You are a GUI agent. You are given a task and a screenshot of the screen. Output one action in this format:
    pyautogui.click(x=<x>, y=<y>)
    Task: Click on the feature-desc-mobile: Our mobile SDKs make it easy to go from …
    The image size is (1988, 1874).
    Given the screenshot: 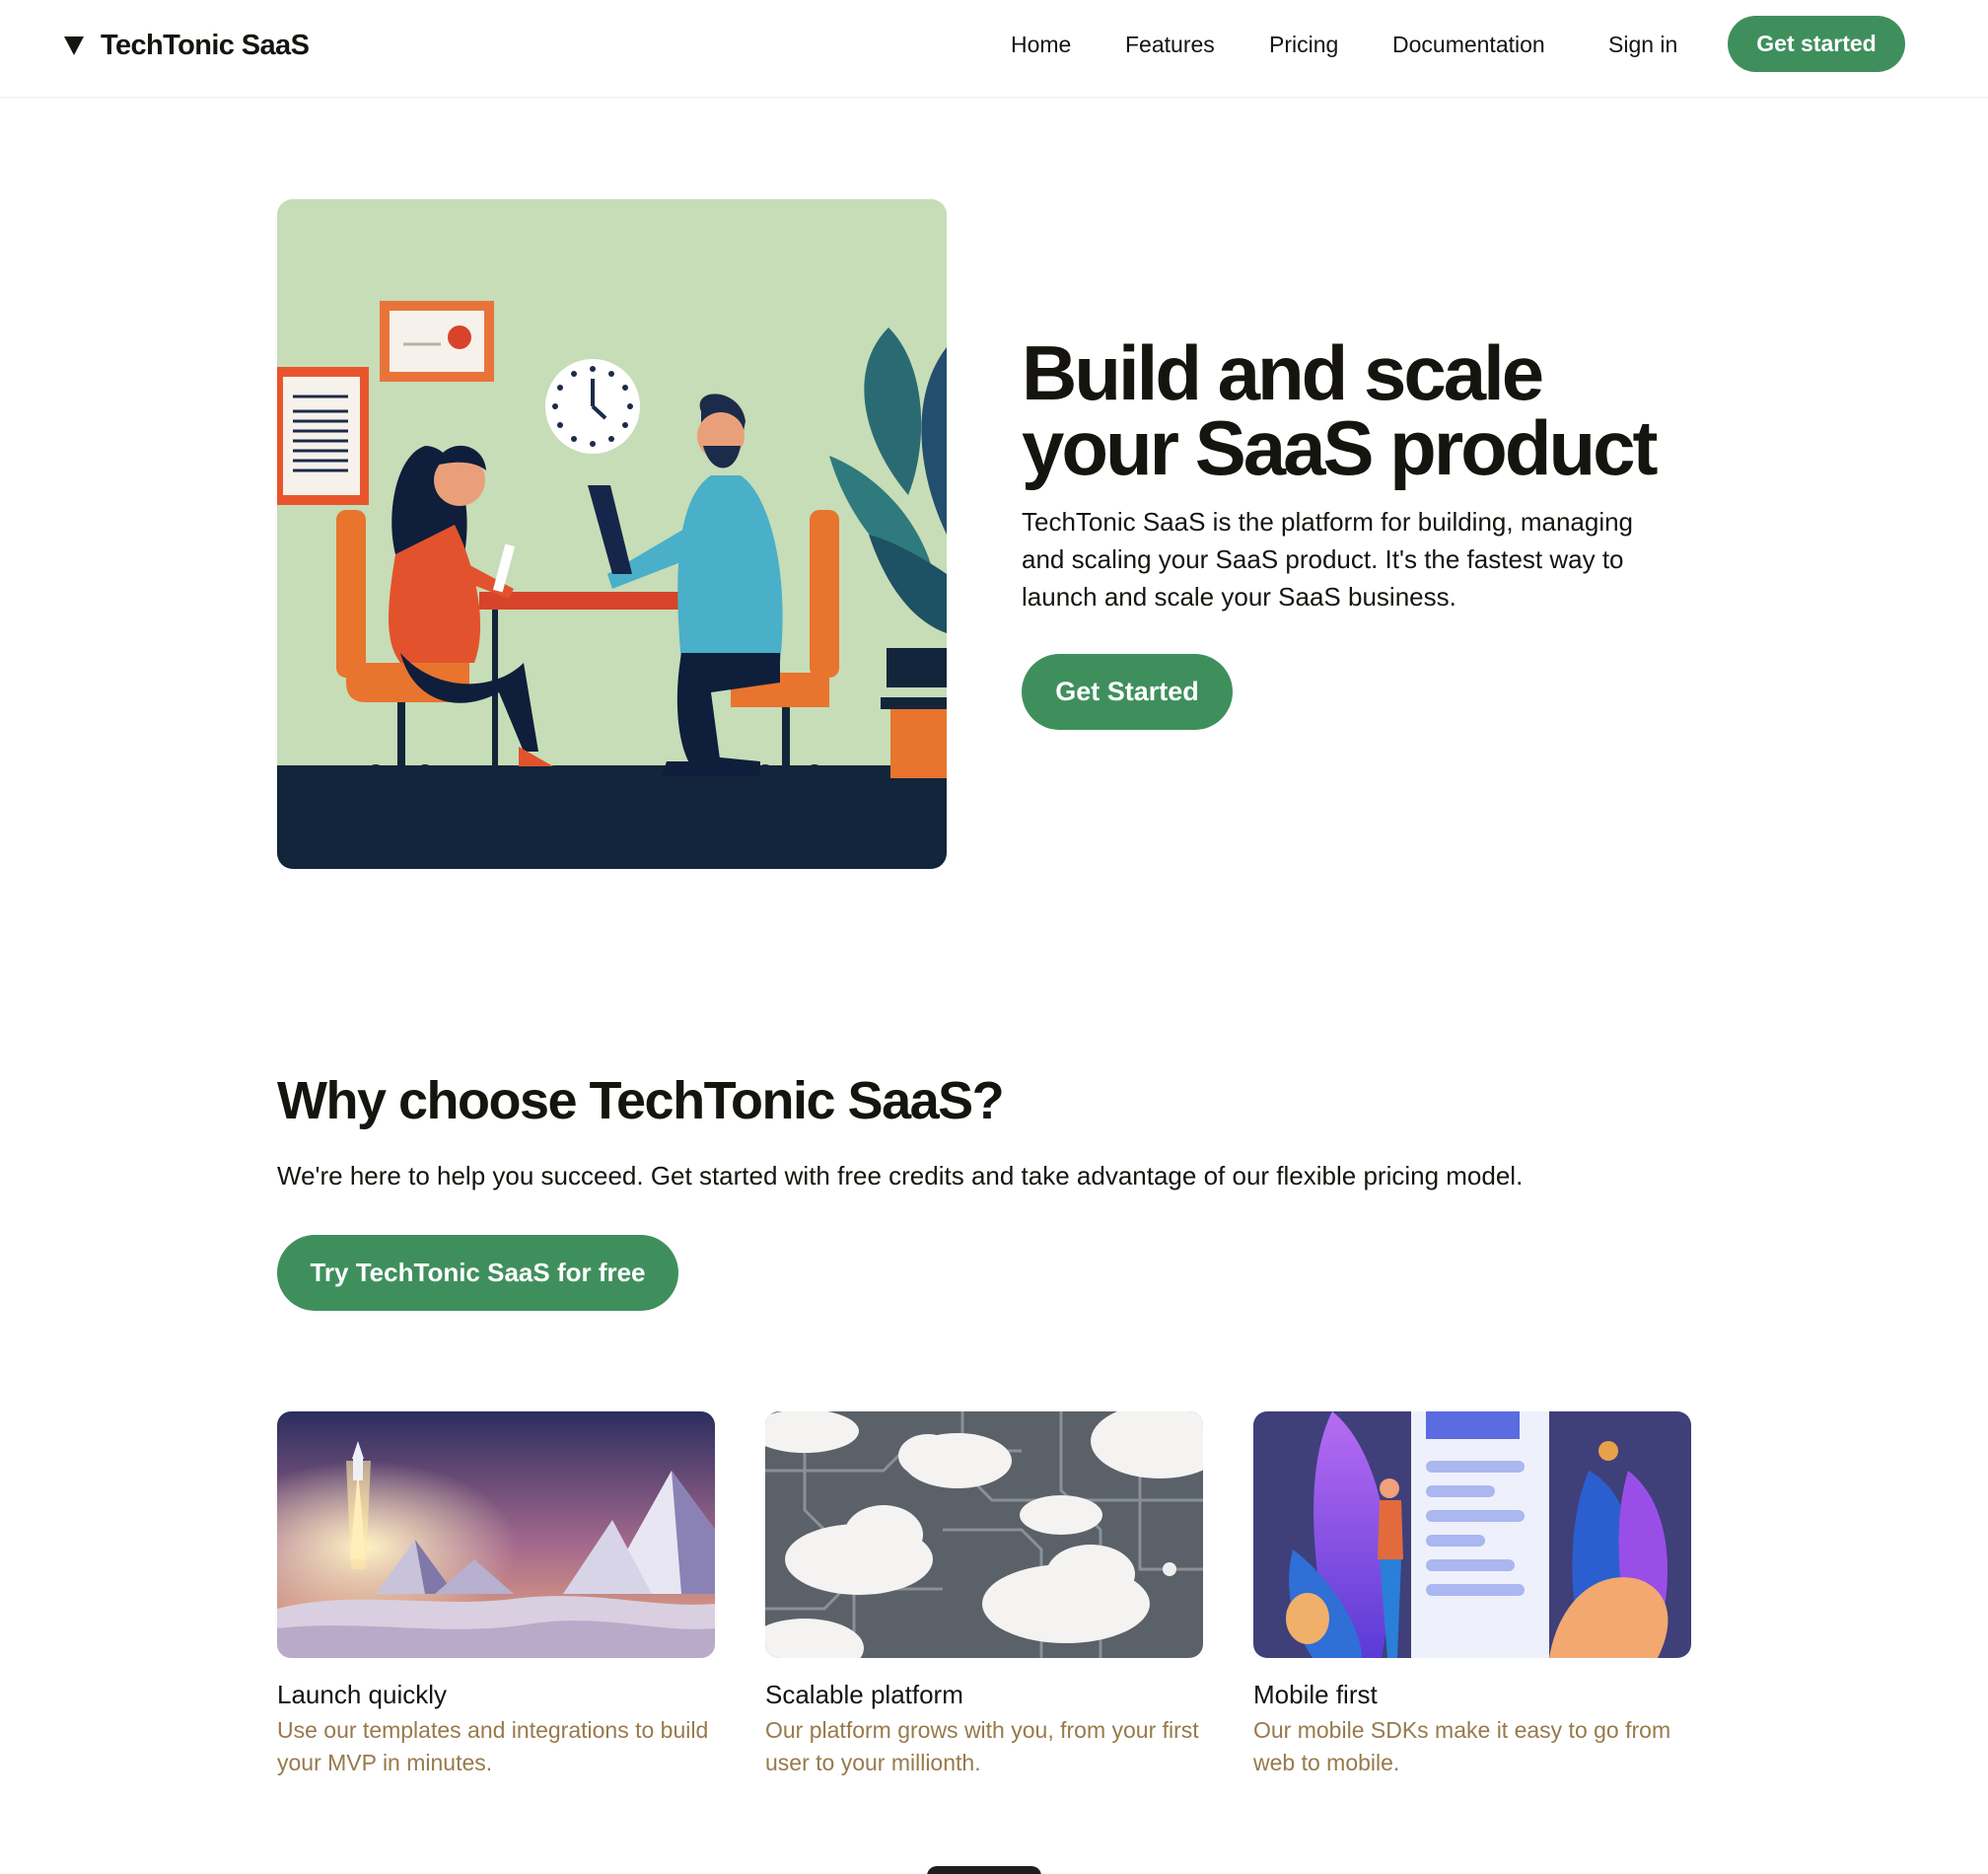 What is the action you would take?
    pyautogui.click(x=1462, y=1746)
    